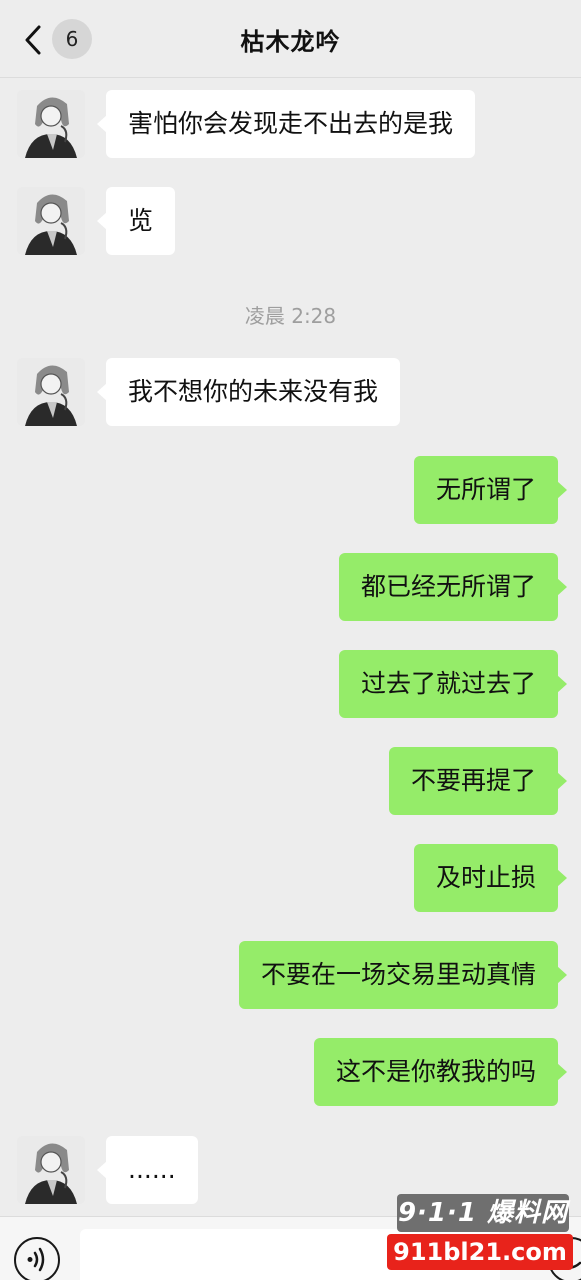 Image resolution: width=581 pixels, height=1280 pixels. What do you see at coordinates (440, 1072) in the screenshot?
I see `message-bubble-outgoing: 这不是你教我的吗` at bounding box center [440, 1072].